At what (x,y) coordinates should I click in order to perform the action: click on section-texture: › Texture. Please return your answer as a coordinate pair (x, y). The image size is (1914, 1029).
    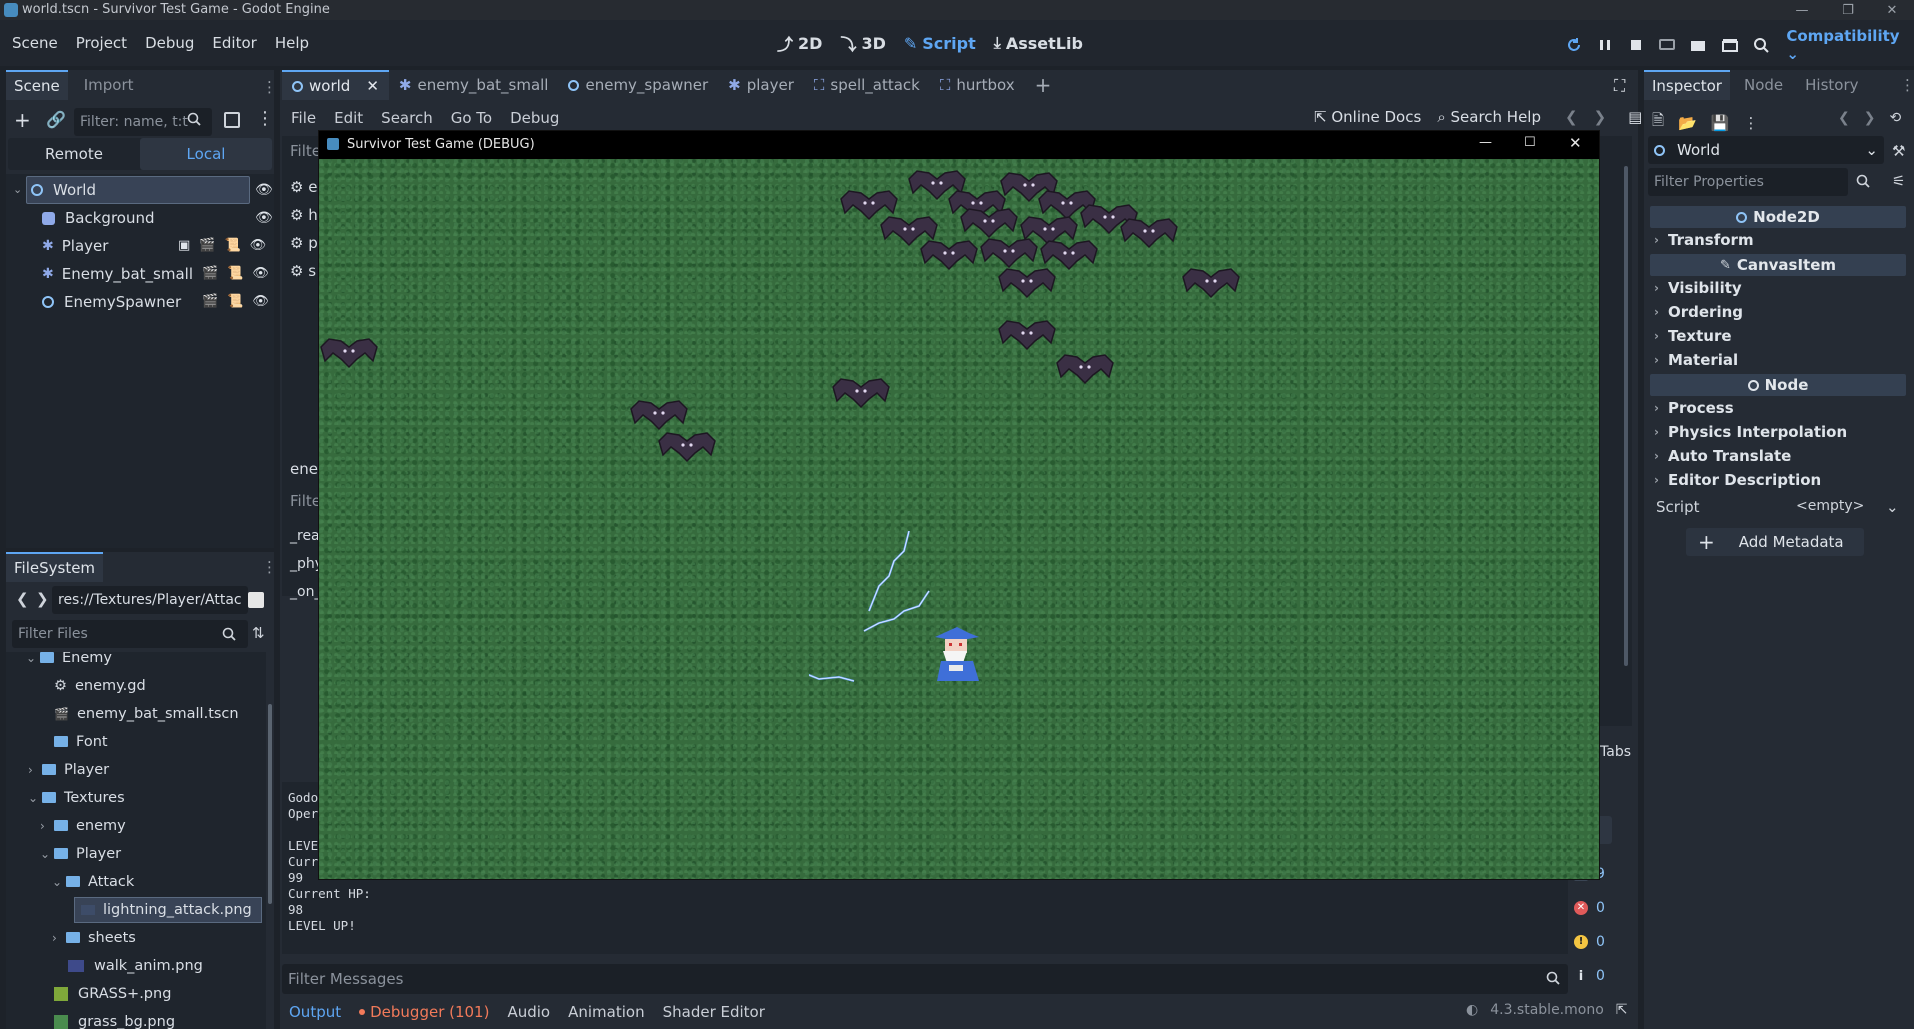
    Looking at the image, I should click on (1693, 336).